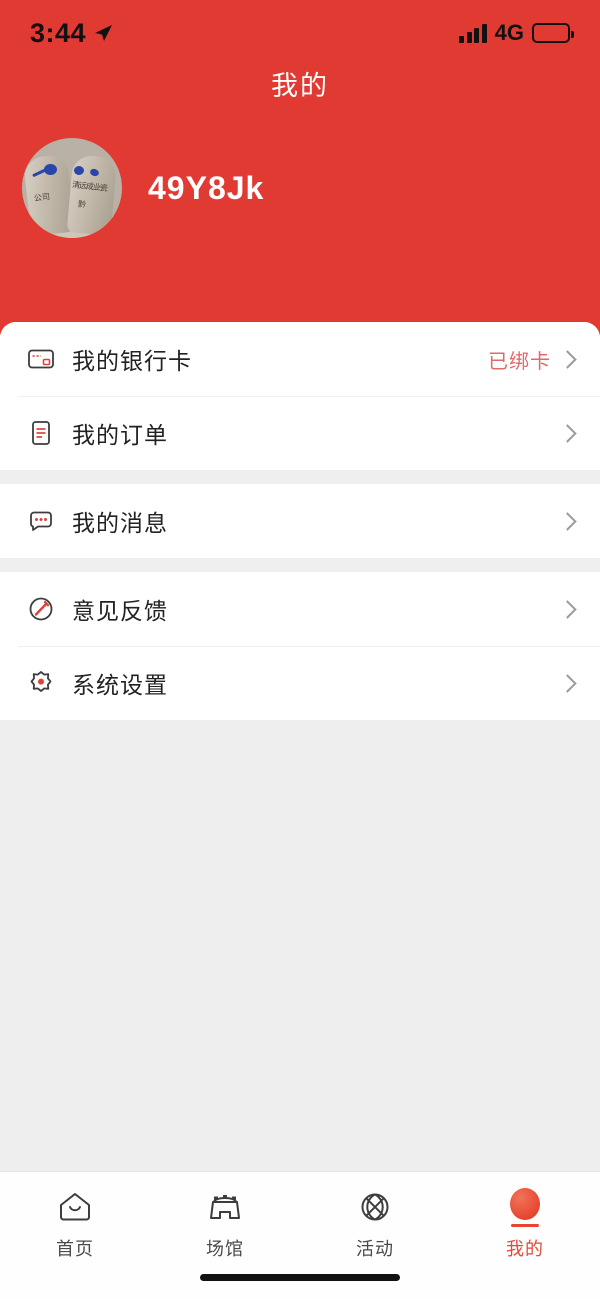  I want to click on order-list-icon, so click(41, 433).